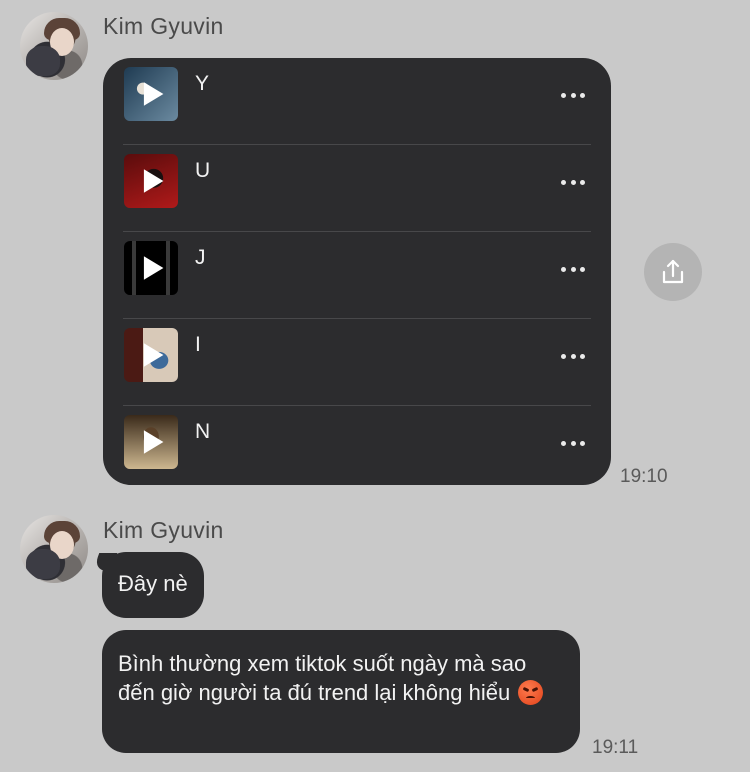 This screenshot has height=772, width=750. I want to click on angry-face-icon, so click(531, 692).